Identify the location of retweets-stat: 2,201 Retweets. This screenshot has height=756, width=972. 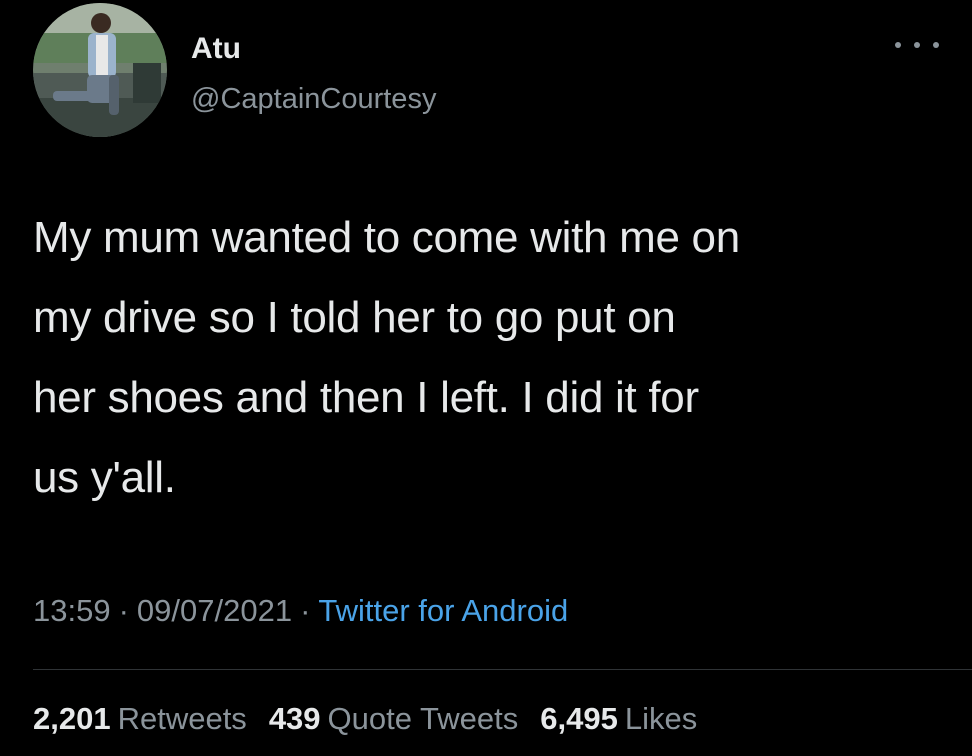
(140, 719).